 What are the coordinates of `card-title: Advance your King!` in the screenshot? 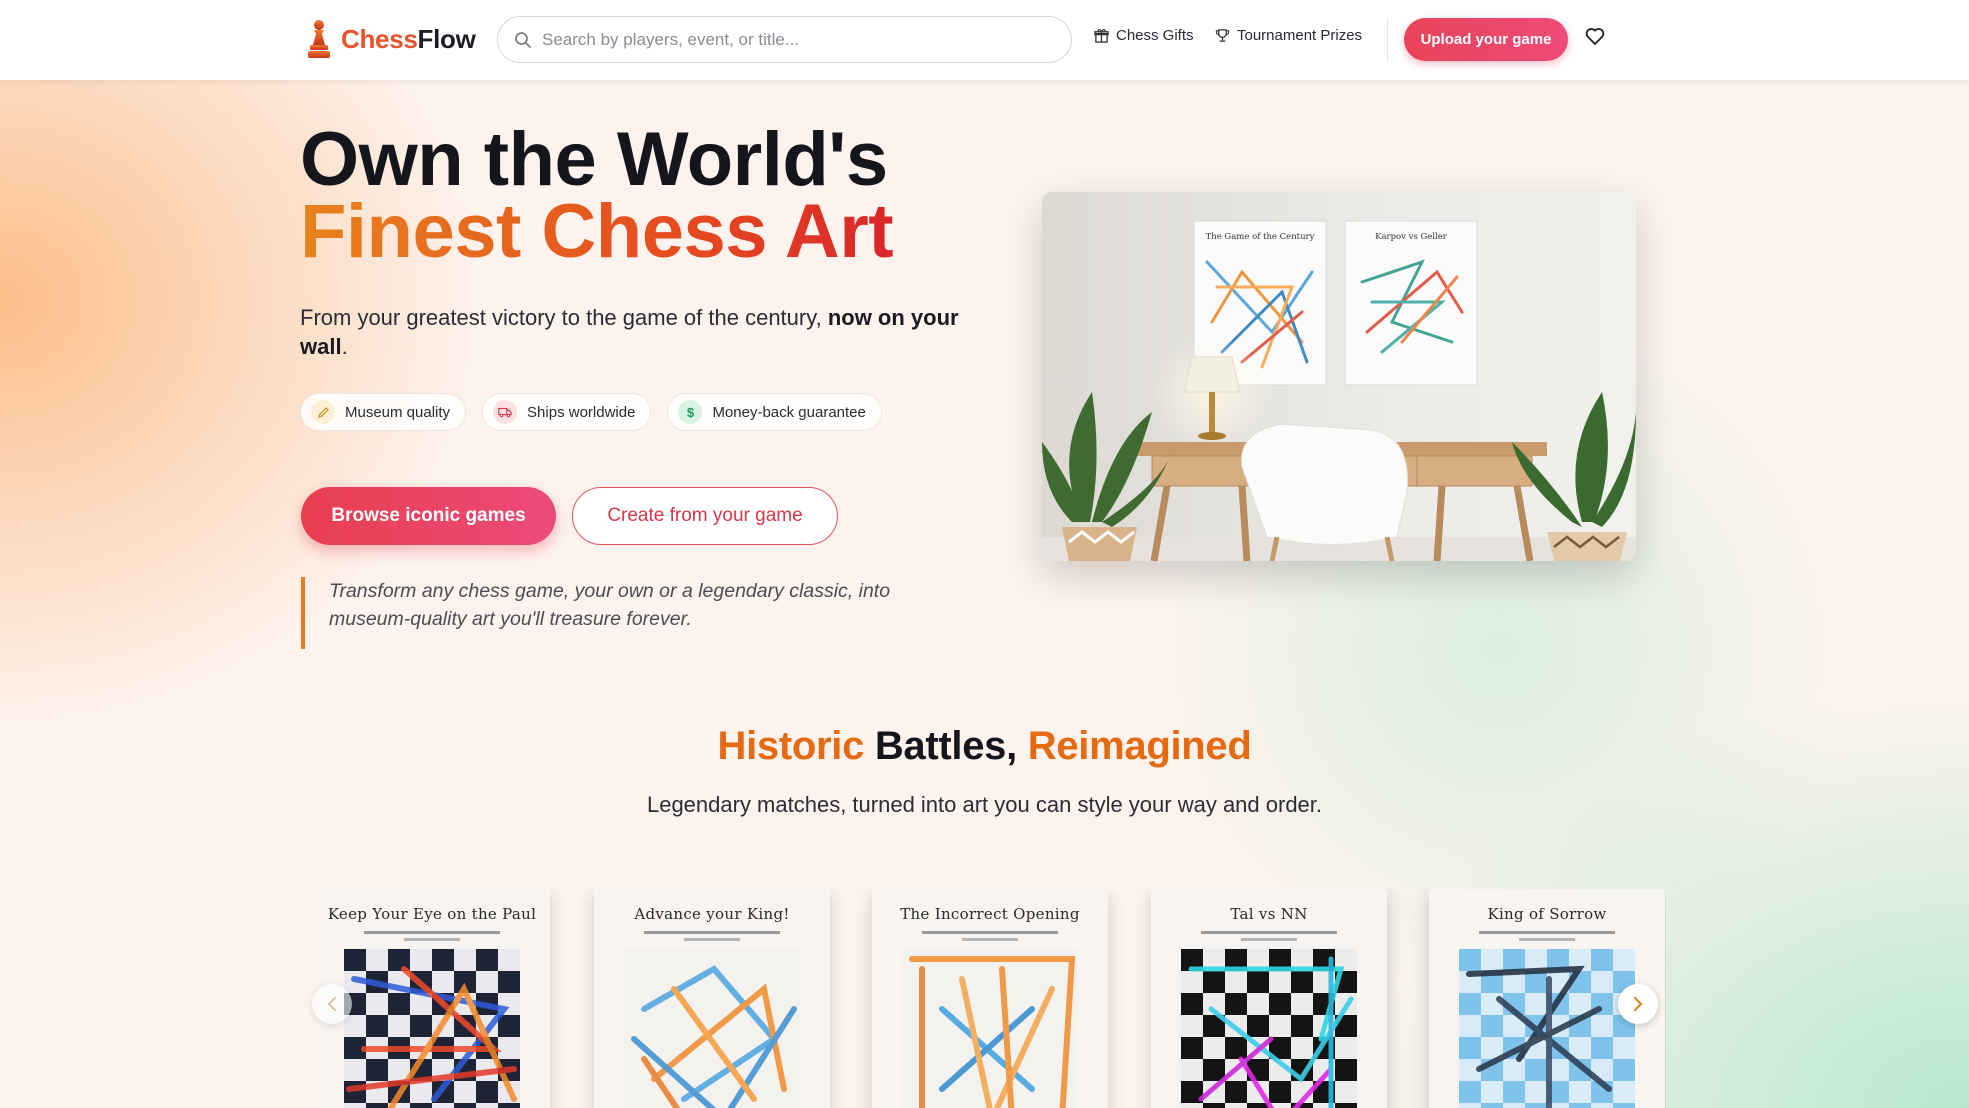 It's located at (712, 914).